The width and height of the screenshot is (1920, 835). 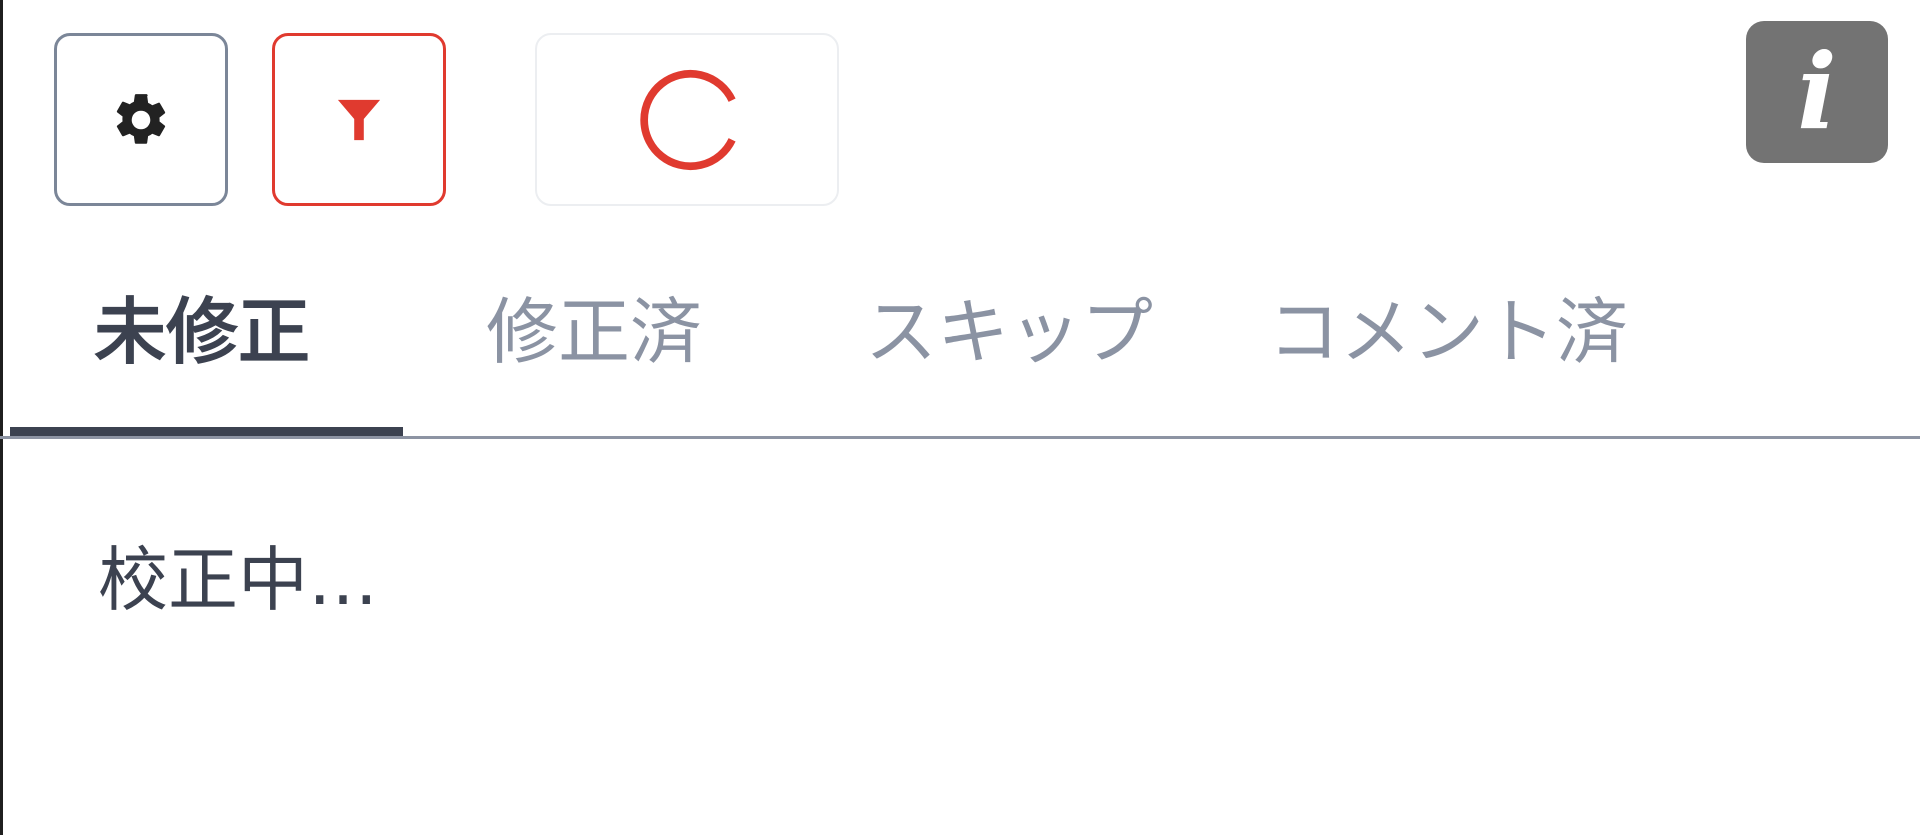 I want to click on settings-button, so click(x=141, y=119).